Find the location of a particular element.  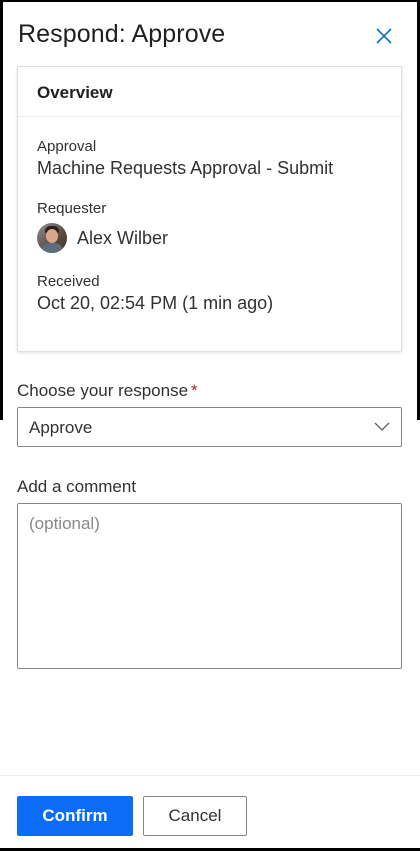

frame-edge-top is located at coordinates (210, 1).